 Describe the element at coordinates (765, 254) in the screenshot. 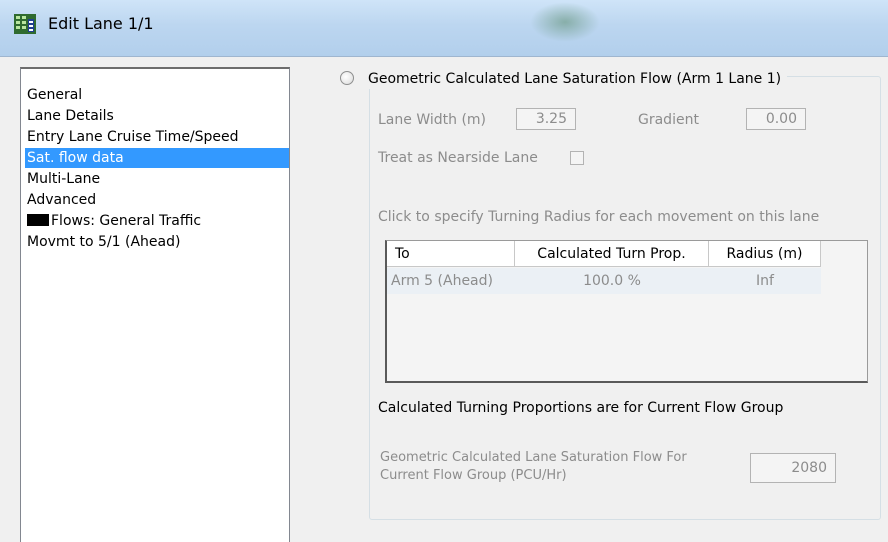

I see `column-header-radius: Radius (m)` at that location.